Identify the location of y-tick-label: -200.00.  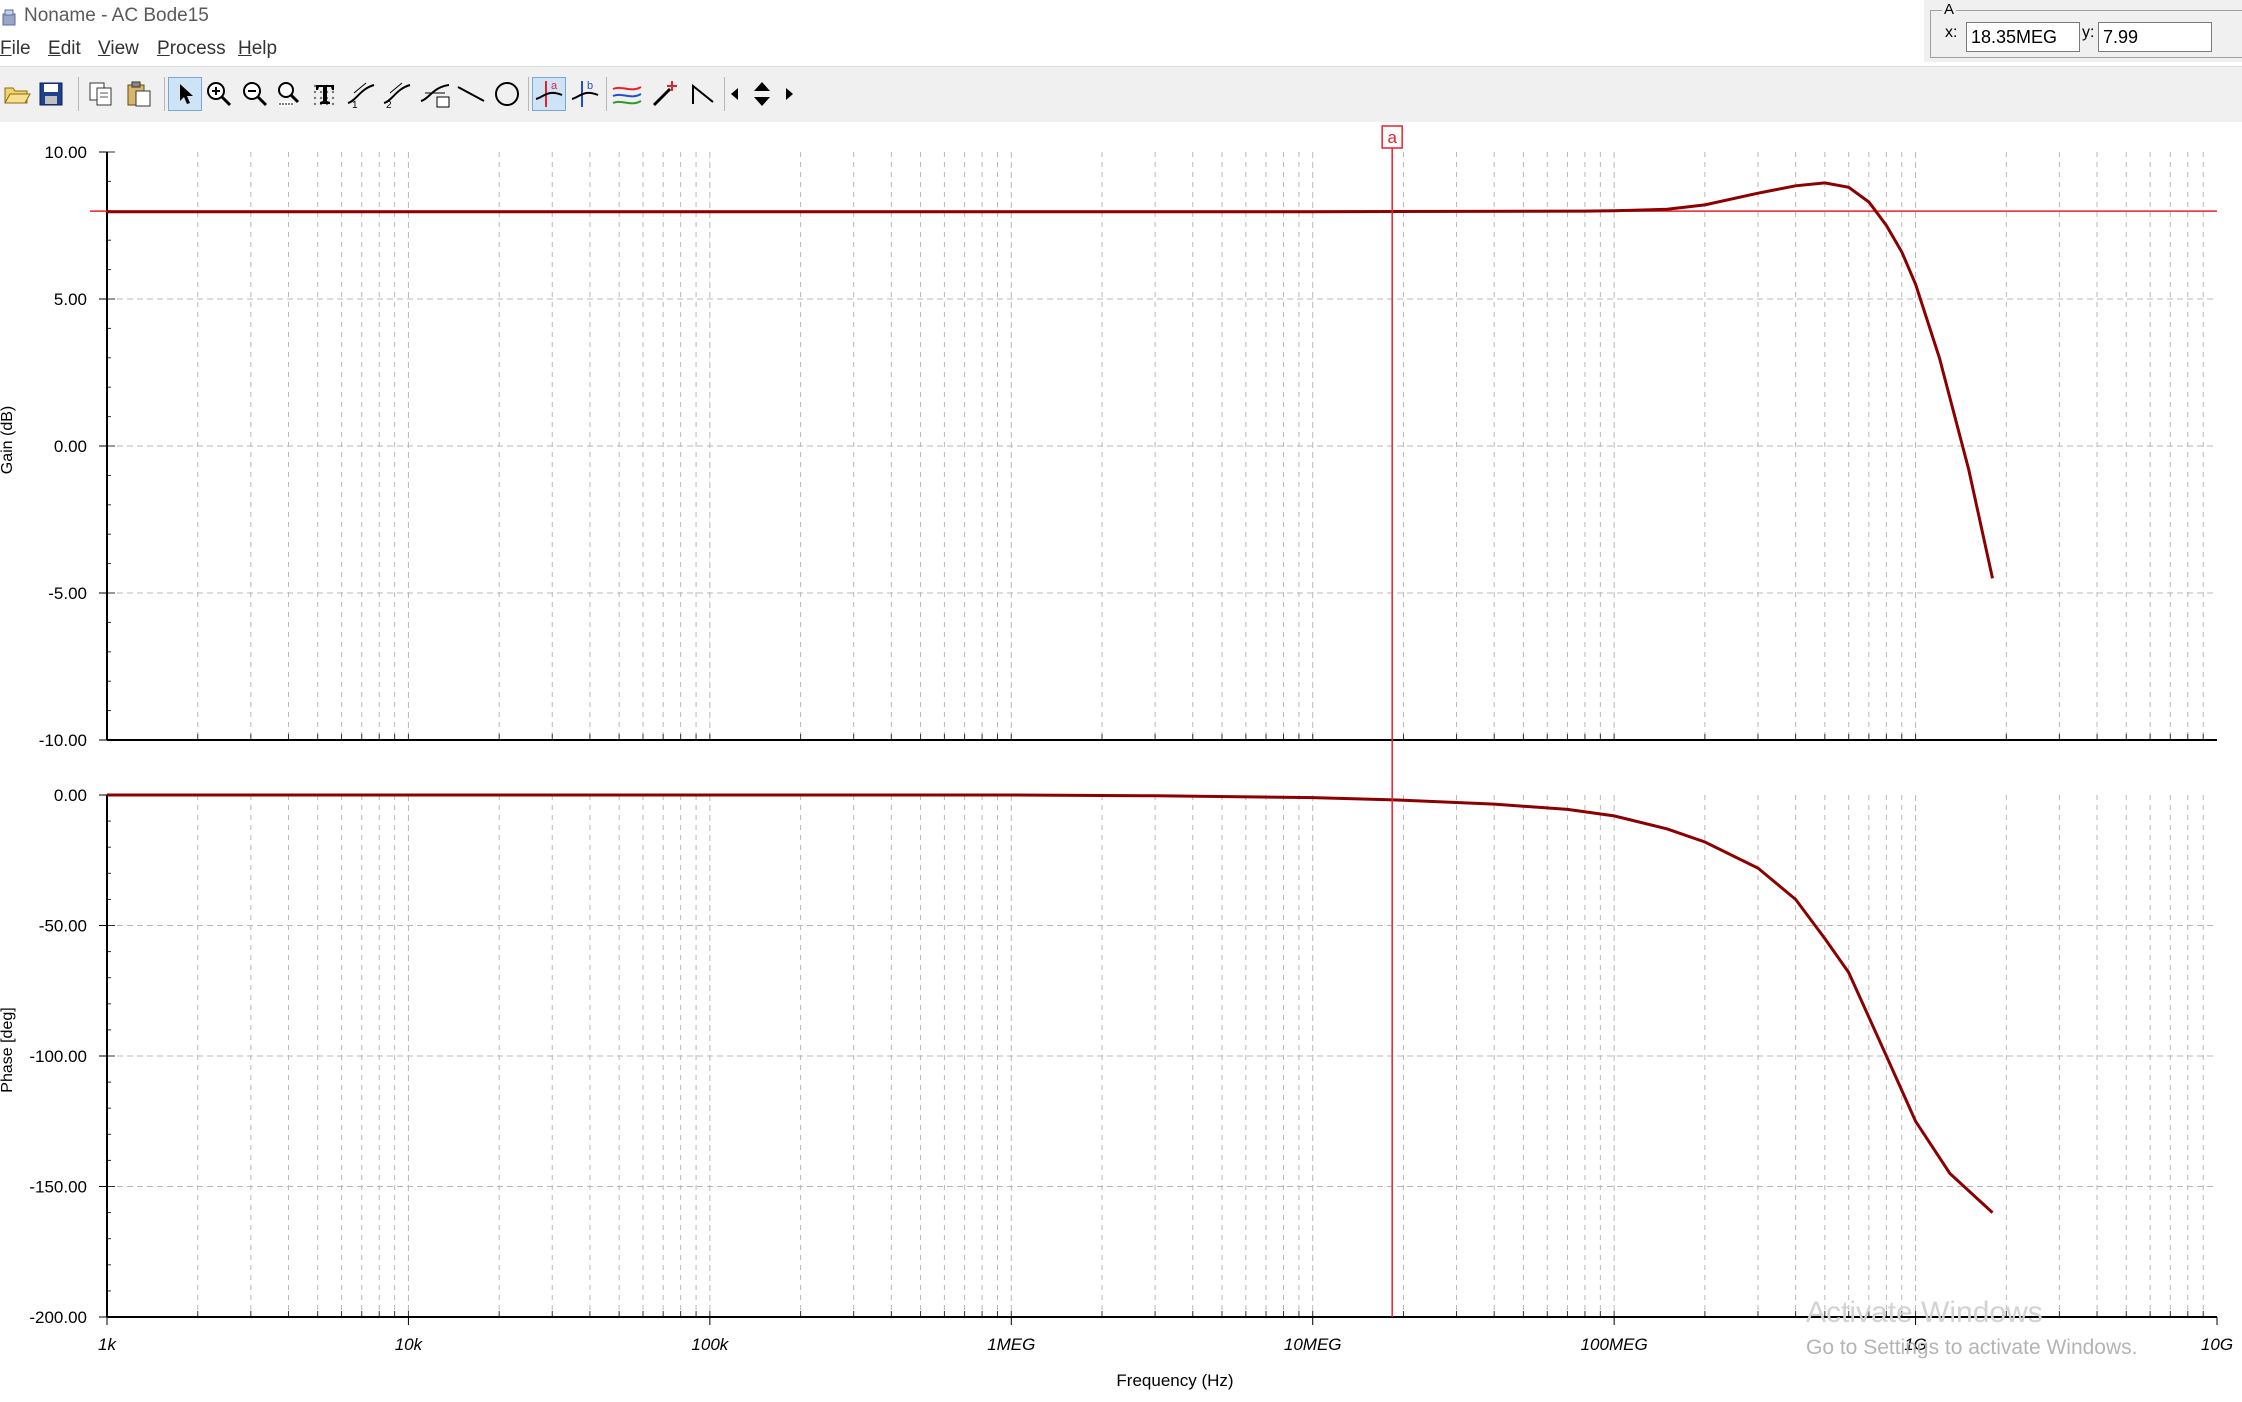
(58, 1317).